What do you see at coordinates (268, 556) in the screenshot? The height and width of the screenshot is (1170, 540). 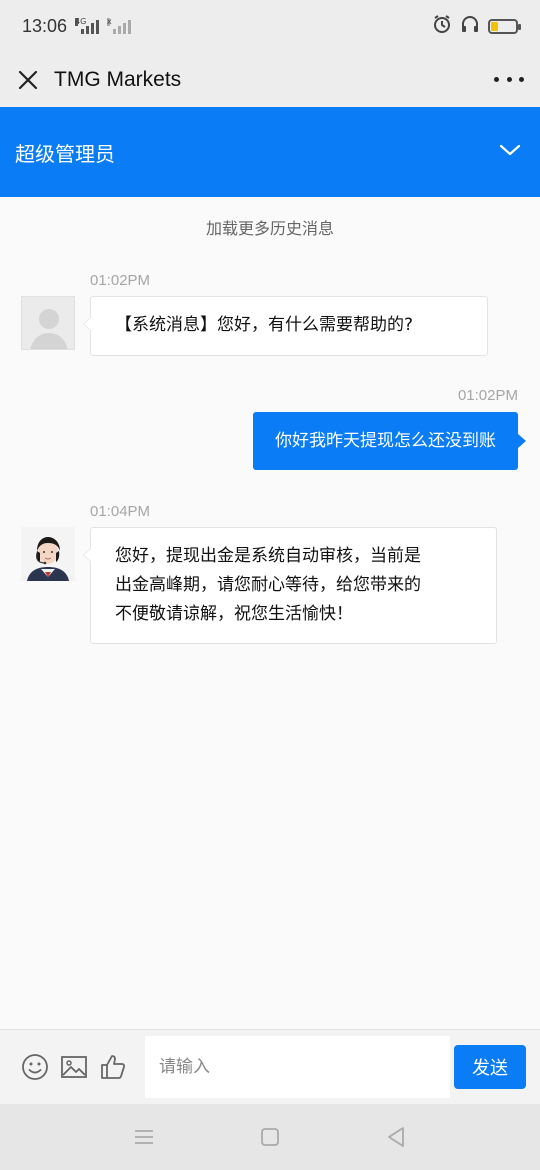 I see `message-text-line: 您好，提现出金是系统自动审核，当前是` at bounding box center [268, 556].